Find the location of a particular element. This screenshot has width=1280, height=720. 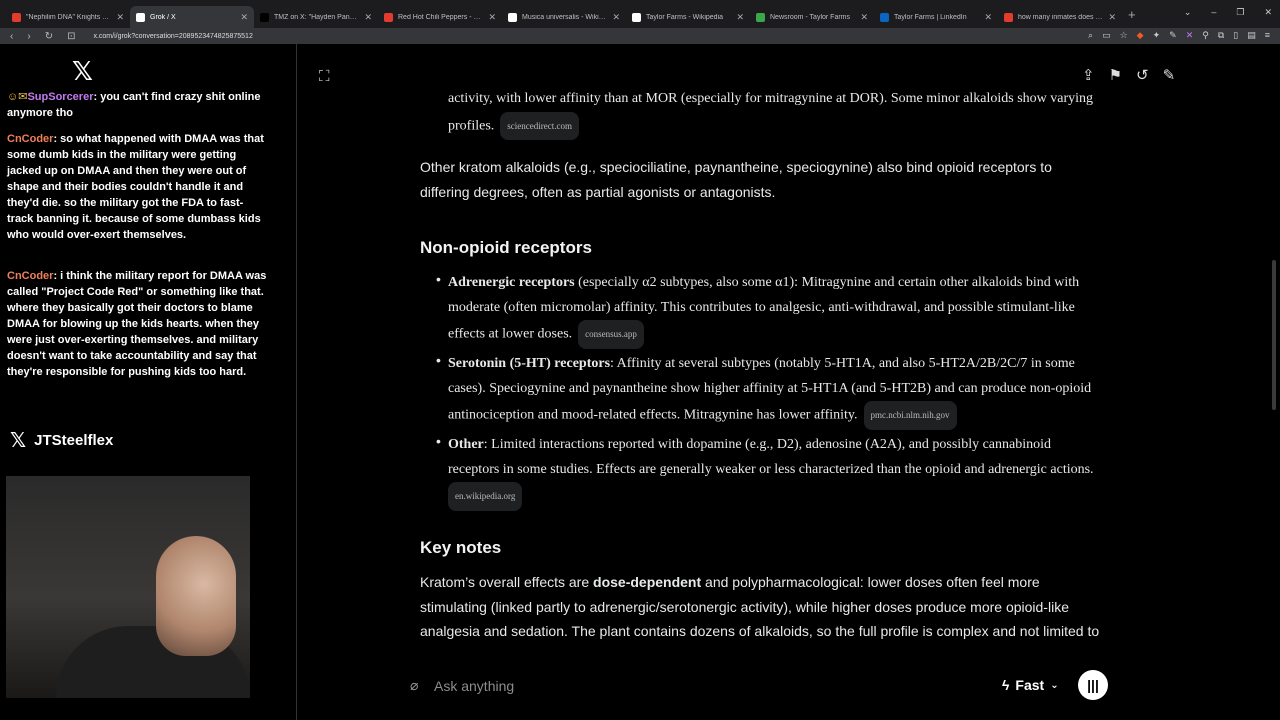

browser-tab: Musica universalis - Wikipedia ✕ is located at coordinates (564, 17).